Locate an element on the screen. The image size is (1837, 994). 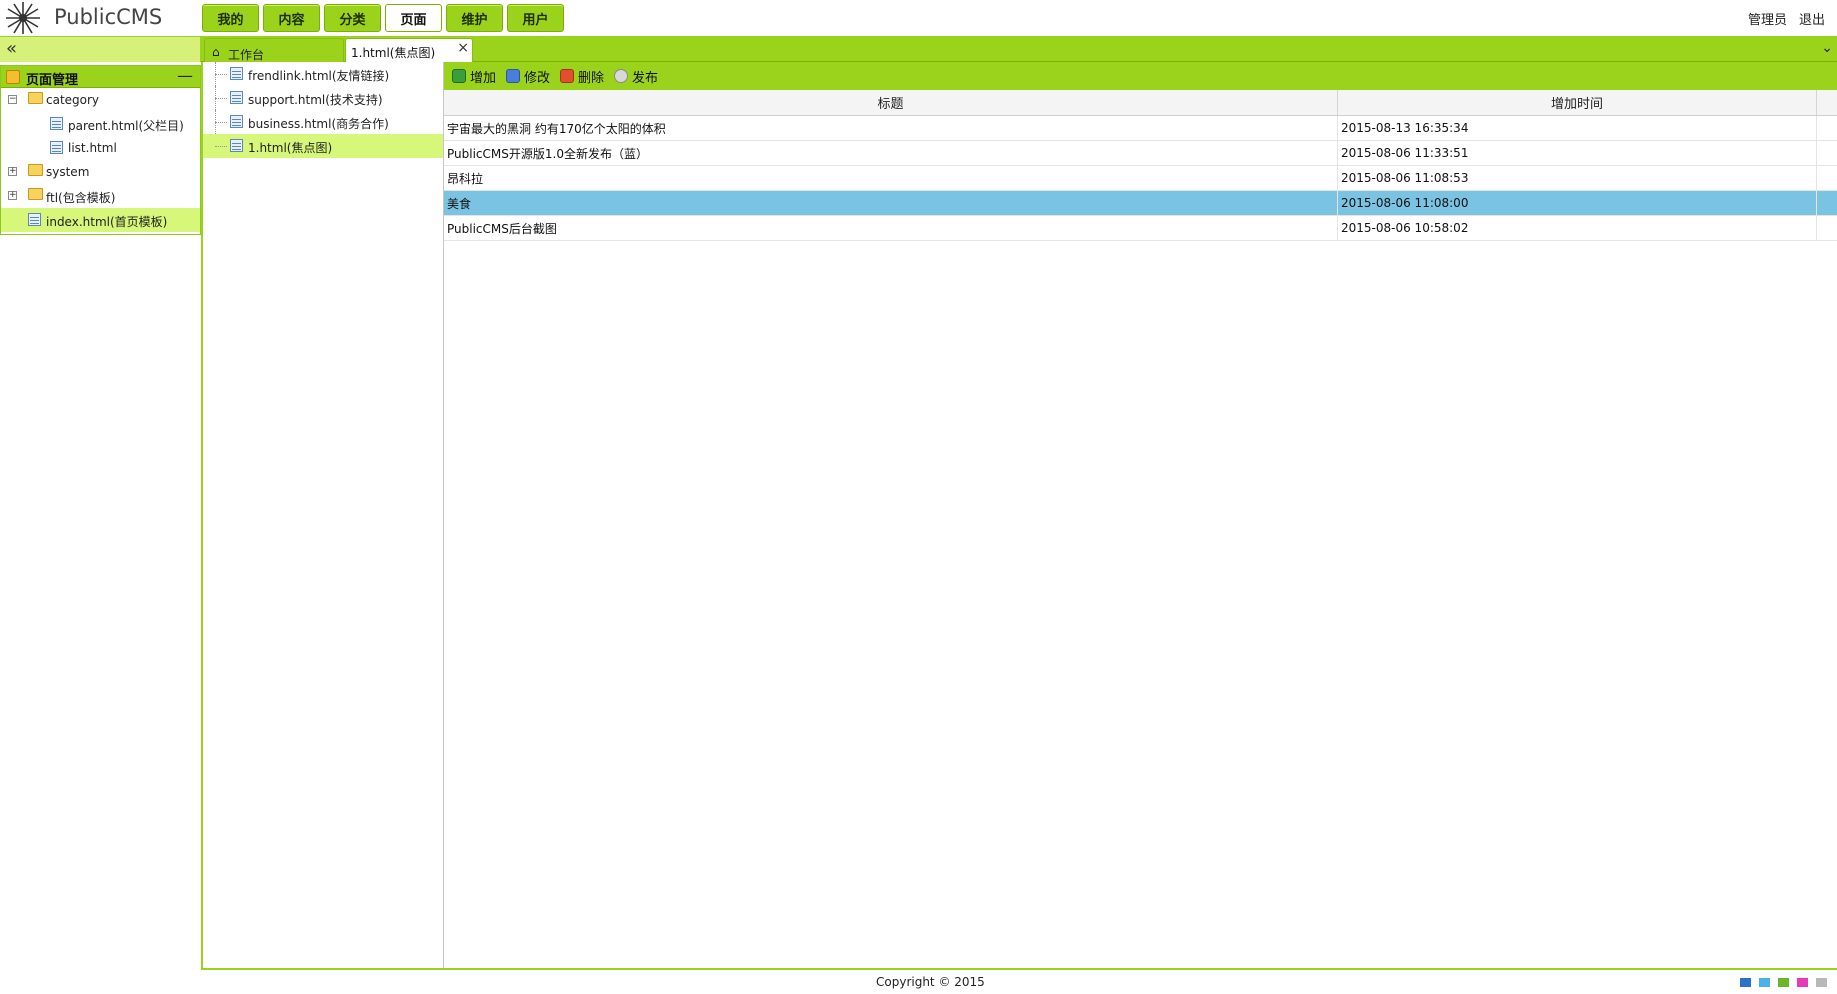
footer: Copyright © 2015 is located at coordinates (1019, 981).